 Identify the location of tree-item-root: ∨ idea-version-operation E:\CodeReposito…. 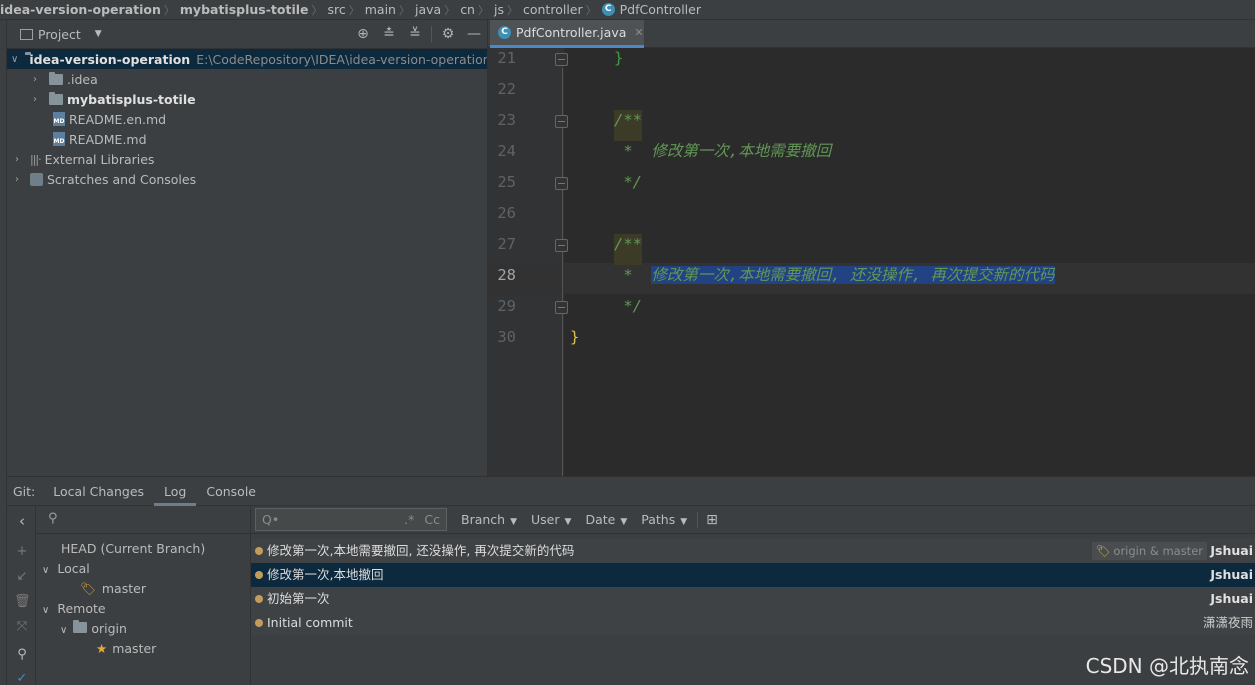
(249, 59).